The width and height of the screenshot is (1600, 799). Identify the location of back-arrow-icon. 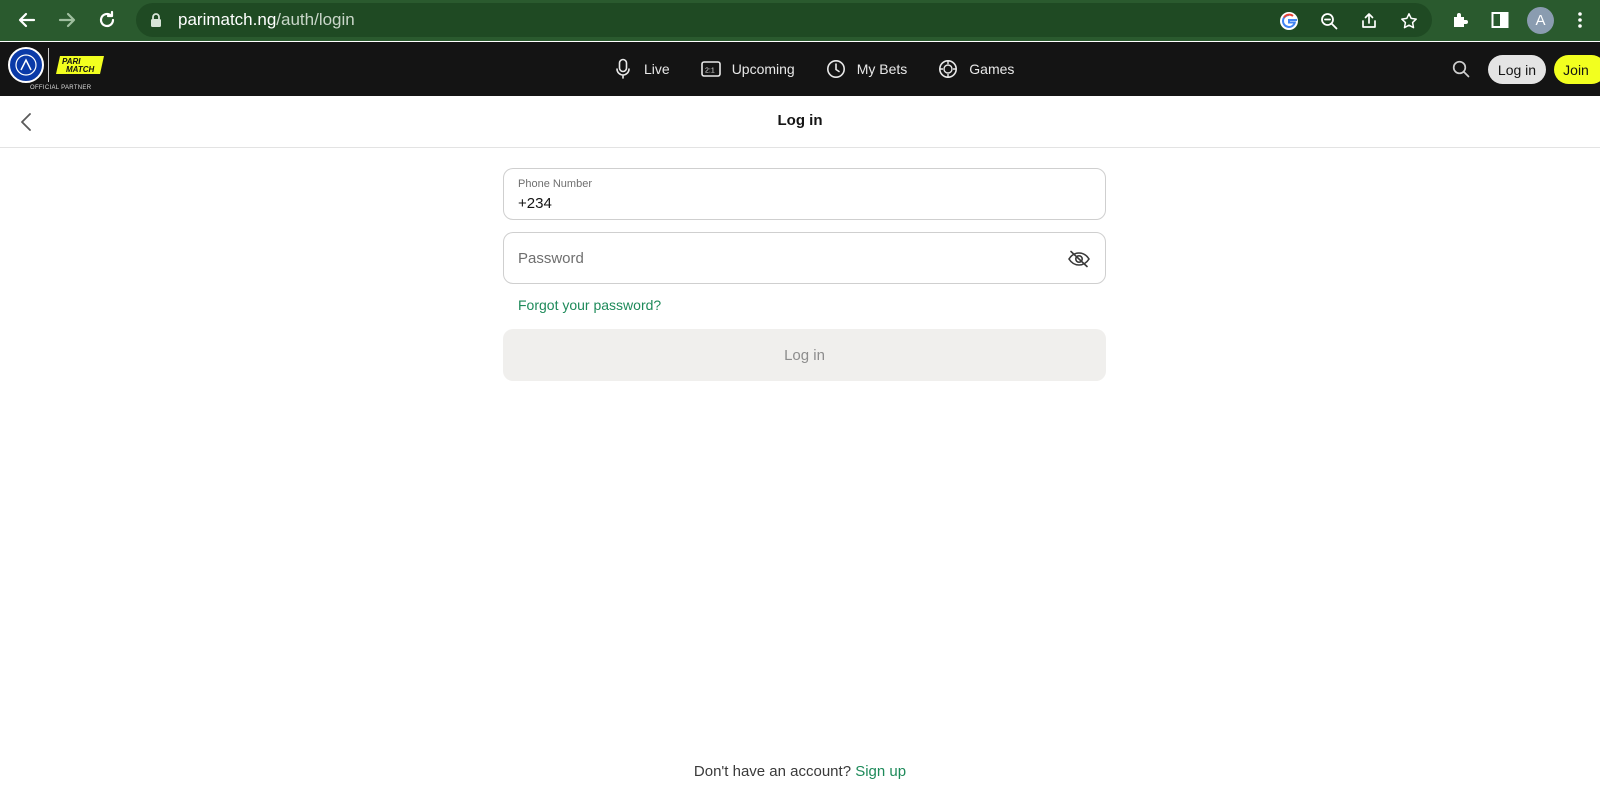
(27, 20).